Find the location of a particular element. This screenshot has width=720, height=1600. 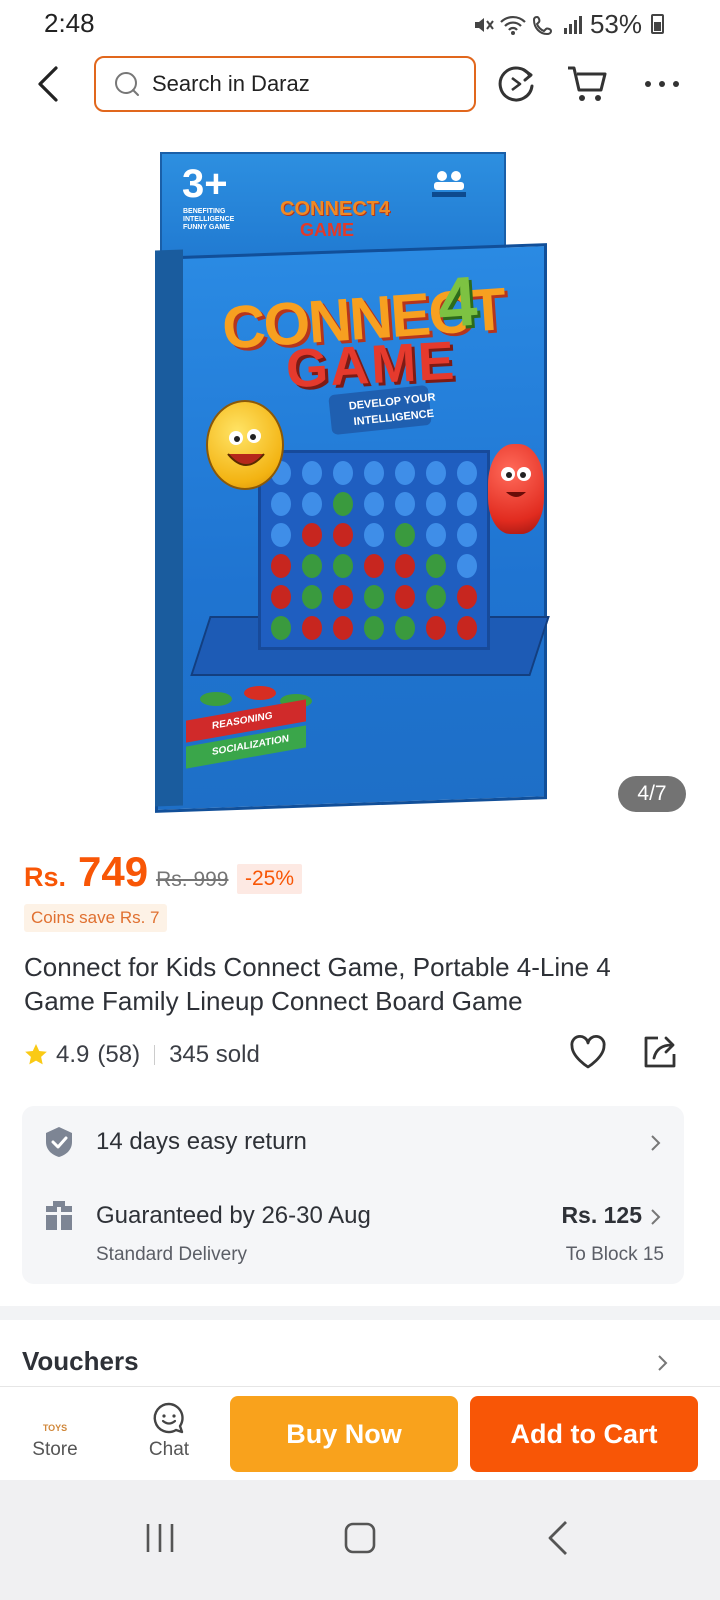

review-count: (58) is located at coordinates (119, 1054).